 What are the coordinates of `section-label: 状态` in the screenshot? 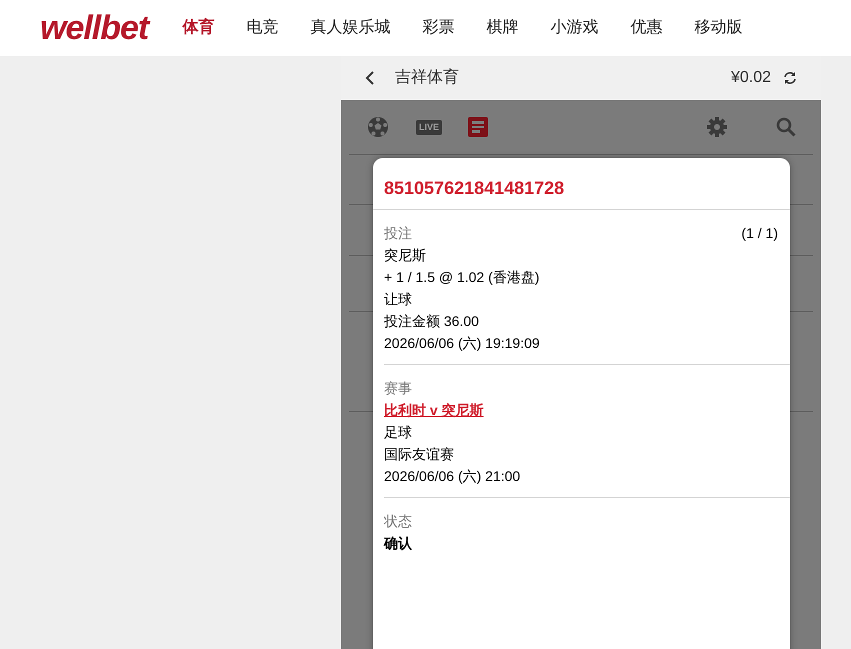 It's located at (398, 521).